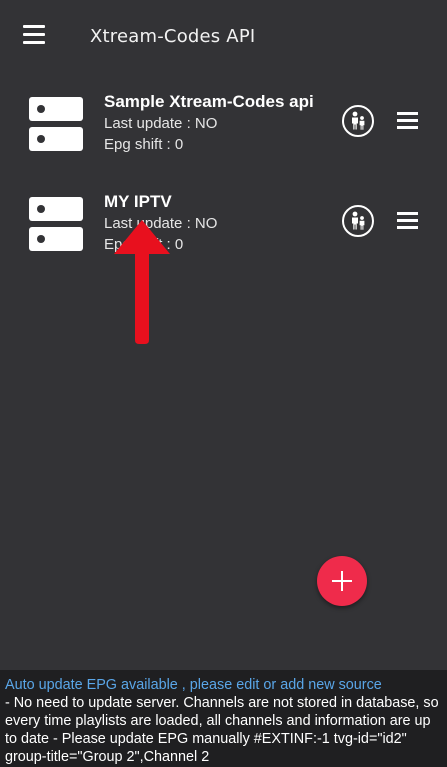 The image size is (447, 767). What do you see at coordinates (34, 35) in the screenshot?
I see `hamburger-menu-icon` at bounding box center [34, 35].